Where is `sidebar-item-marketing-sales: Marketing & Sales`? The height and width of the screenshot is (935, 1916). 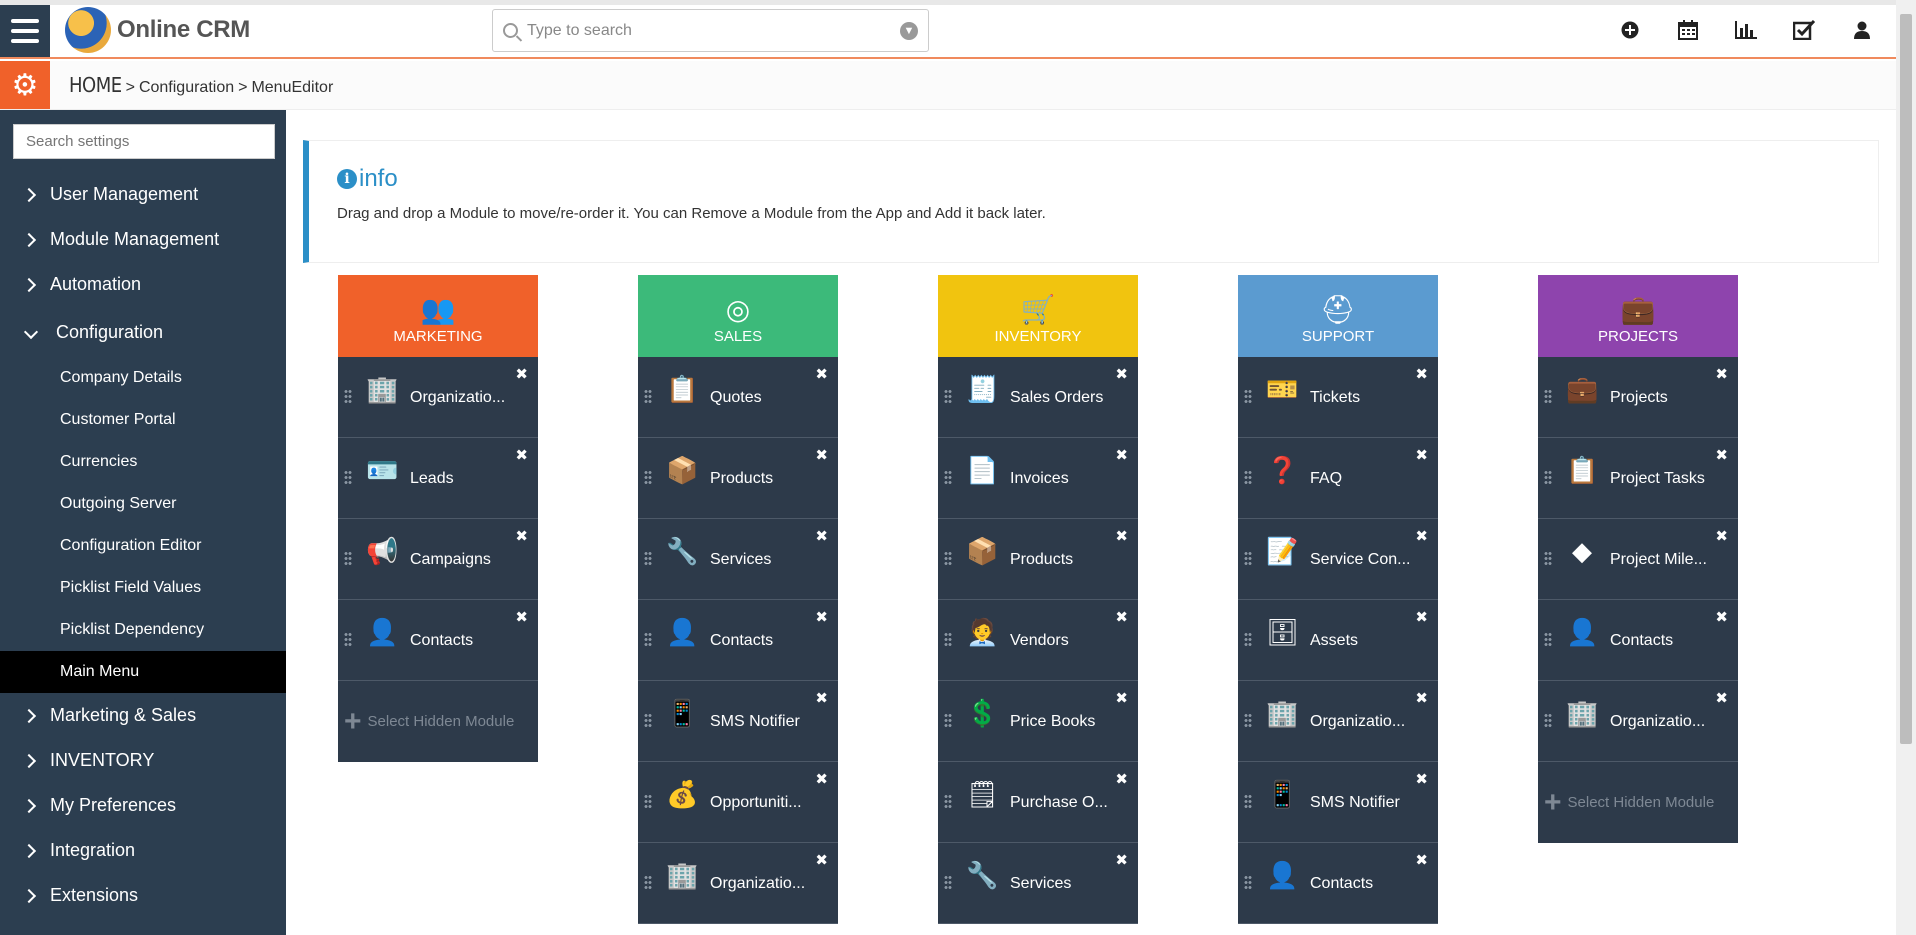 sidebar-item-marketing-sales: Marketing & Sales is located at coordinates (143, 715).